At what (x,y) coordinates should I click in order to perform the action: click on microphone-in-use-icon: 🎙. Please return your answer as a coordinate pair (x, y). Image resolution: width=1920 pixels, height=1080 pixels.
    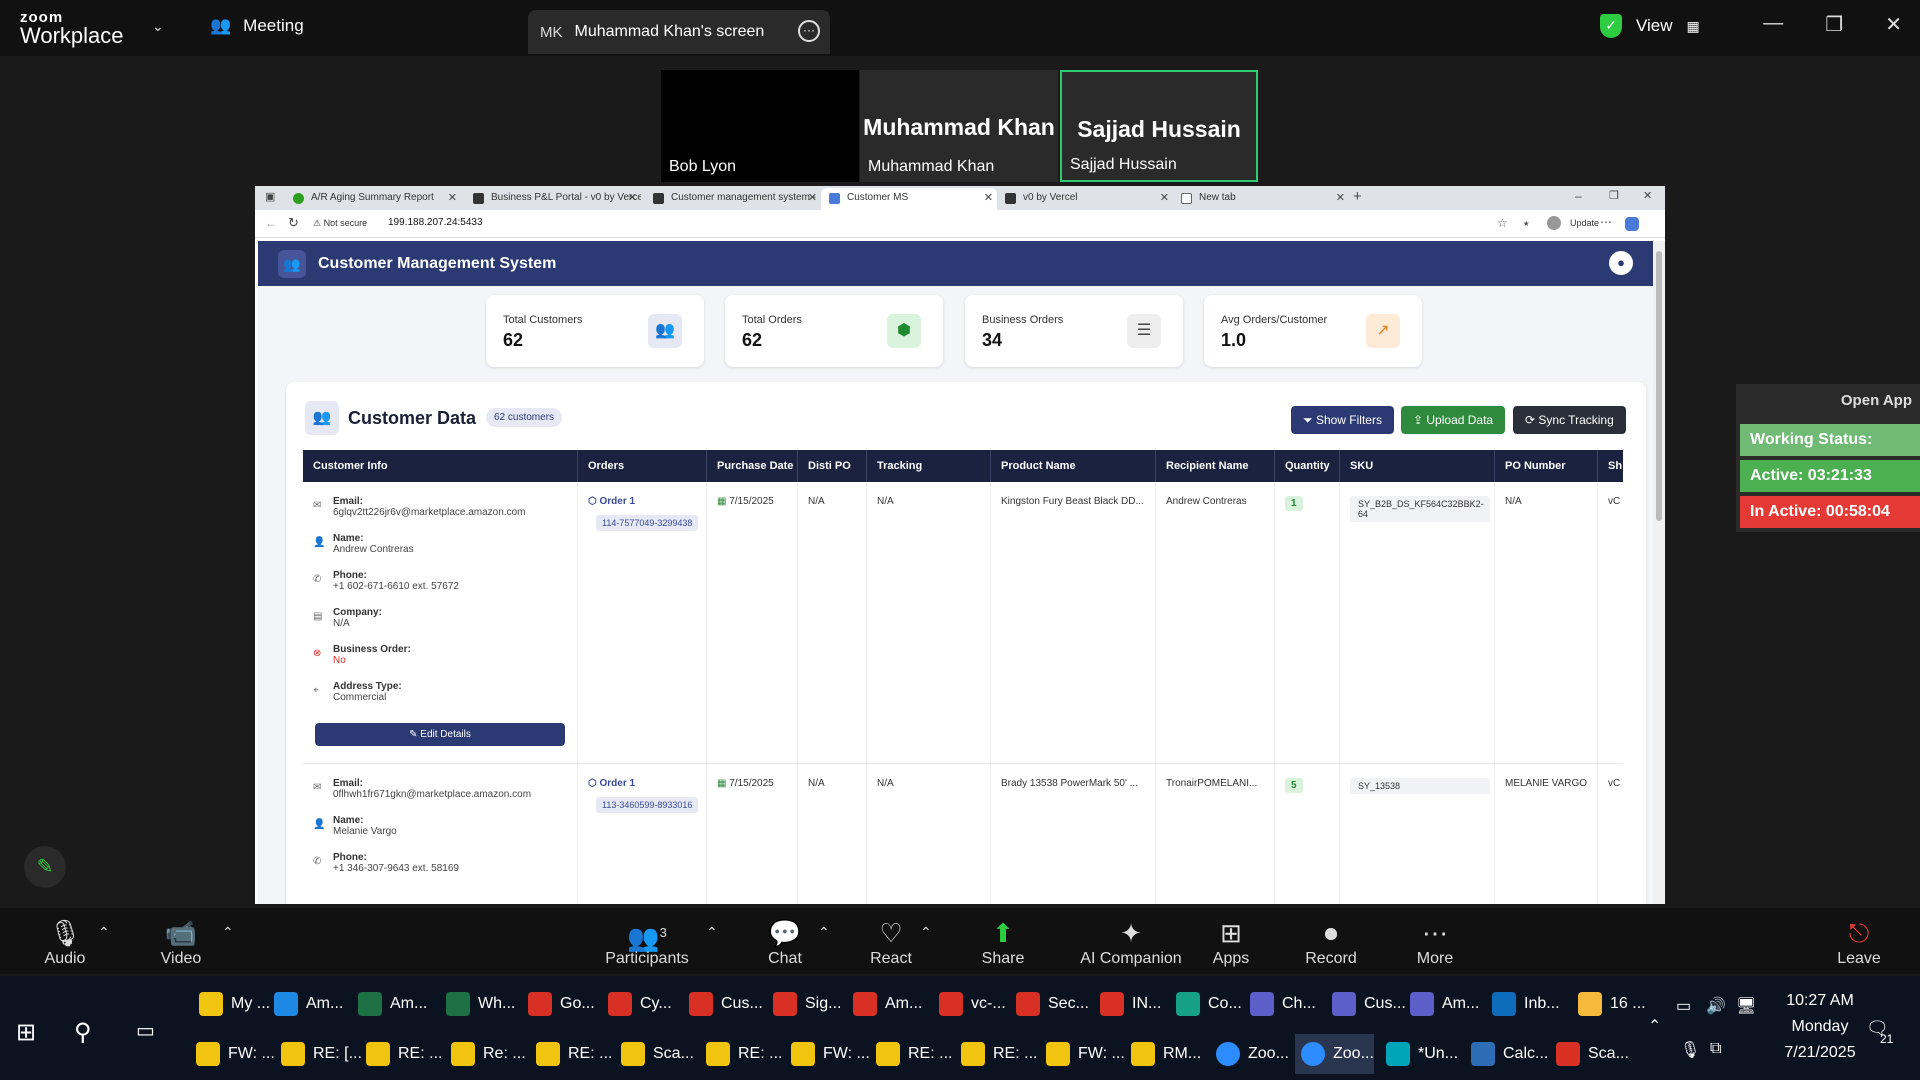
    Looking at the image, I should click on (1690, 1050).